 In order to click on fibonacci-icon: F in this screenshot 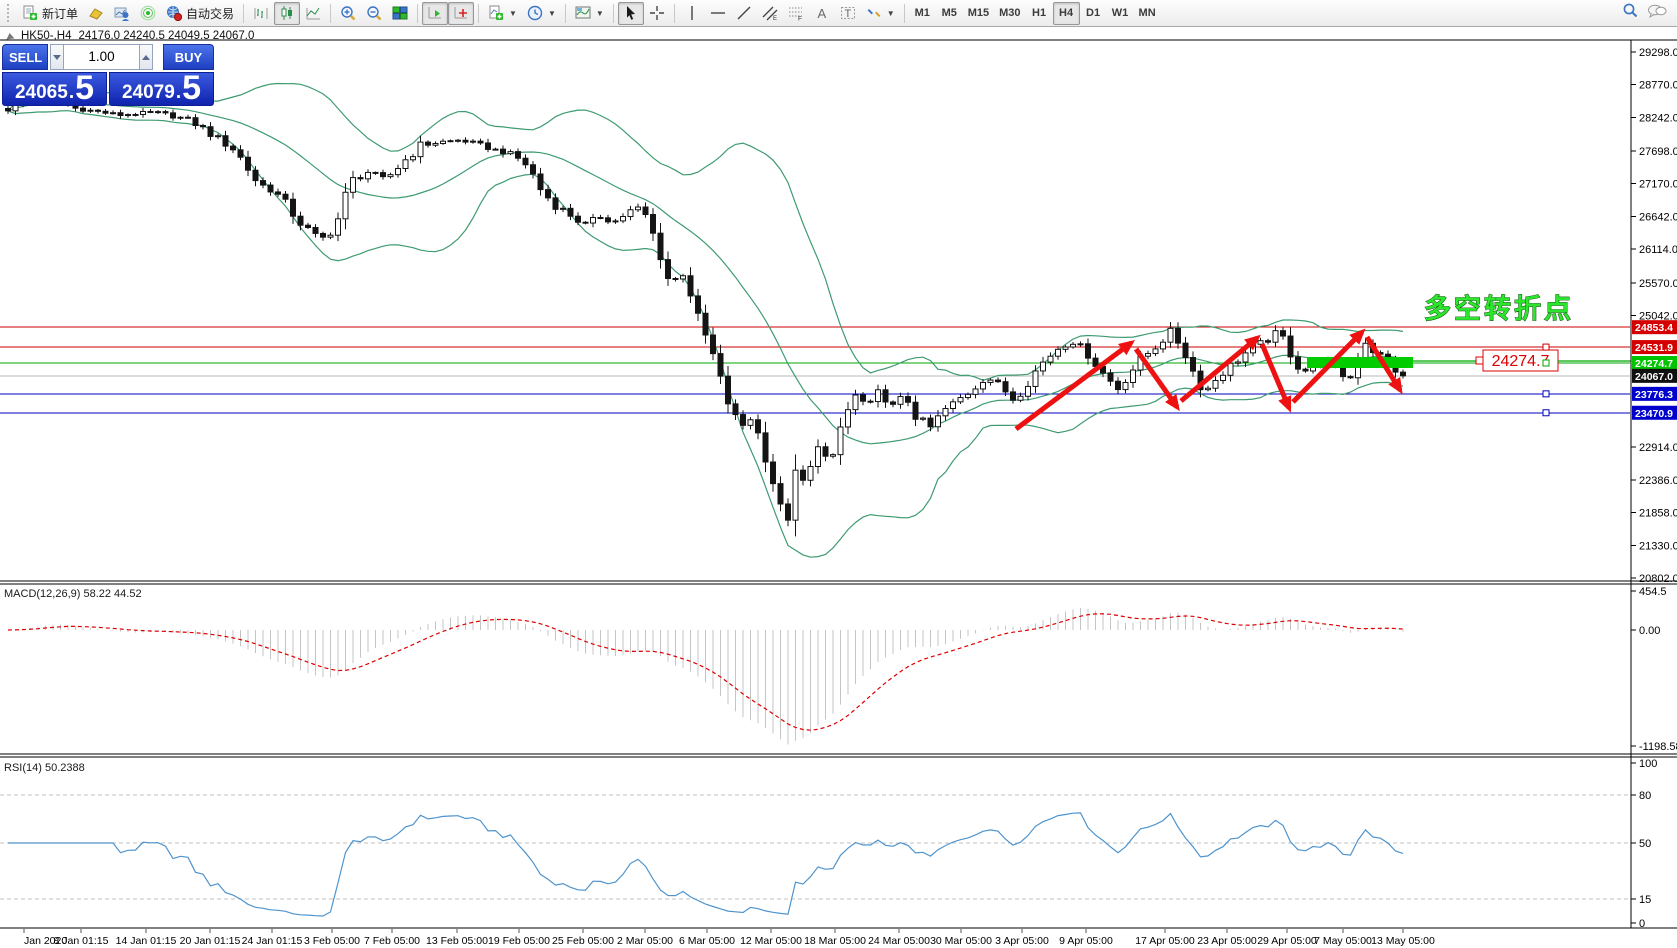, I will do `click(796, 13)`.